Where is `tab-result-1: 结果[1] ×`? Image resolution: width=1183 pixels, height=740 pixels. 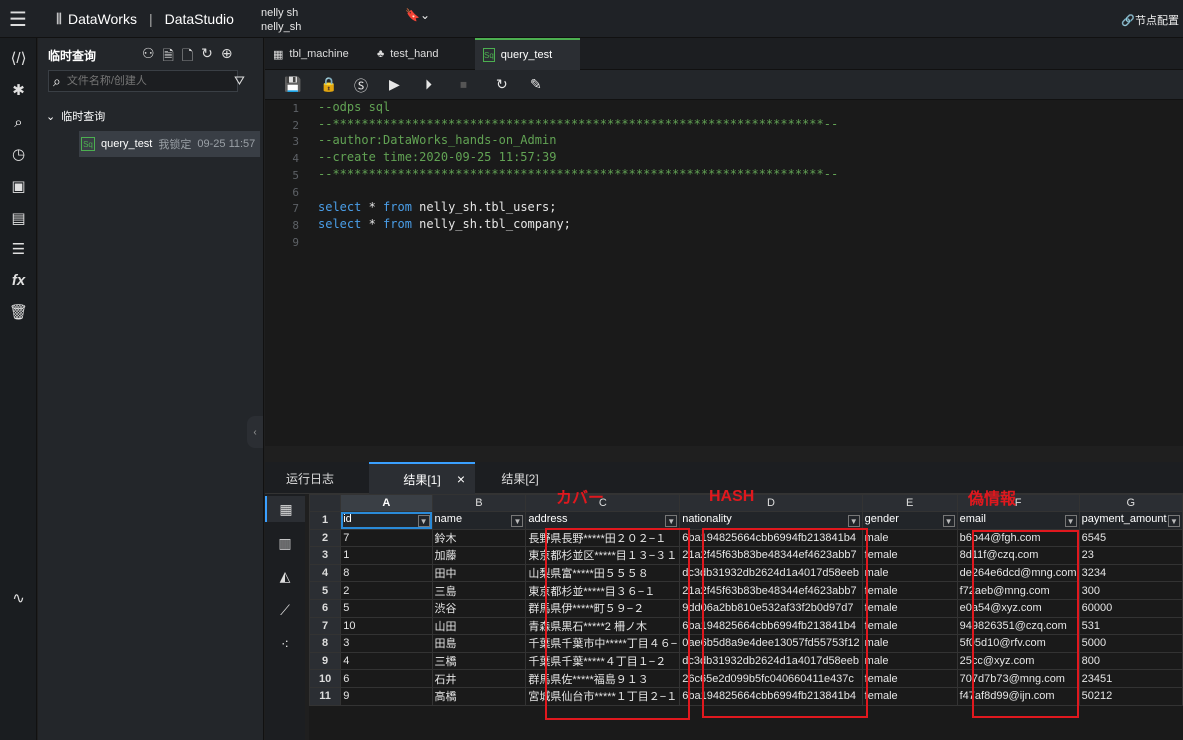
tab-result-1: 结果[1] × is located at coordinates (422, 478).